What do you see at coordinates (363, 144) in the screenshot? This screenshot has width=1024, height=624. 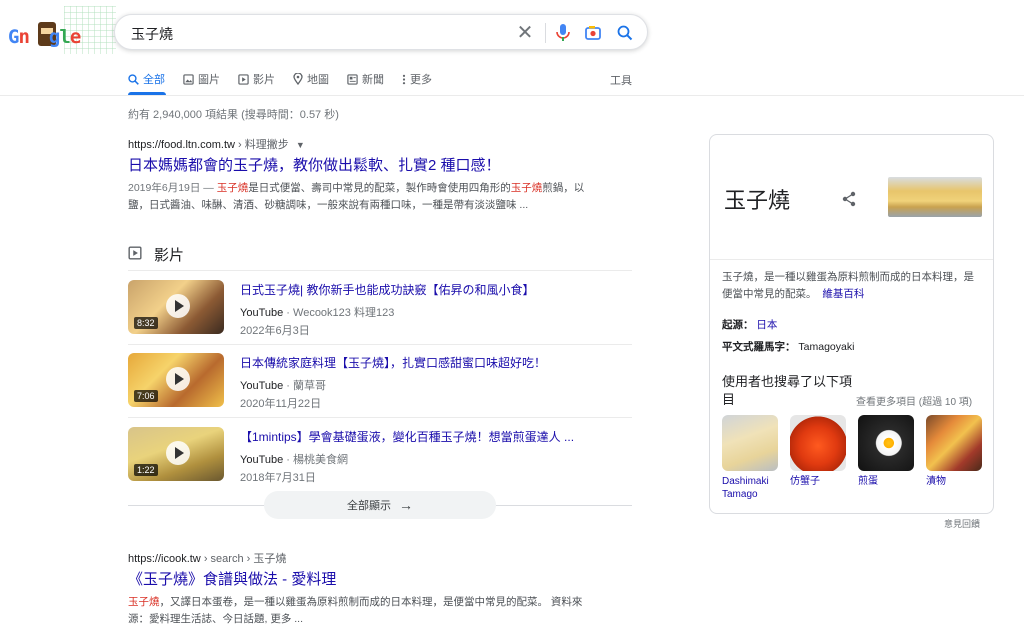 I see `result-cite: https://food.ltn.com.tw › 料理撇步 ▼` at bounding box center [363, 144].